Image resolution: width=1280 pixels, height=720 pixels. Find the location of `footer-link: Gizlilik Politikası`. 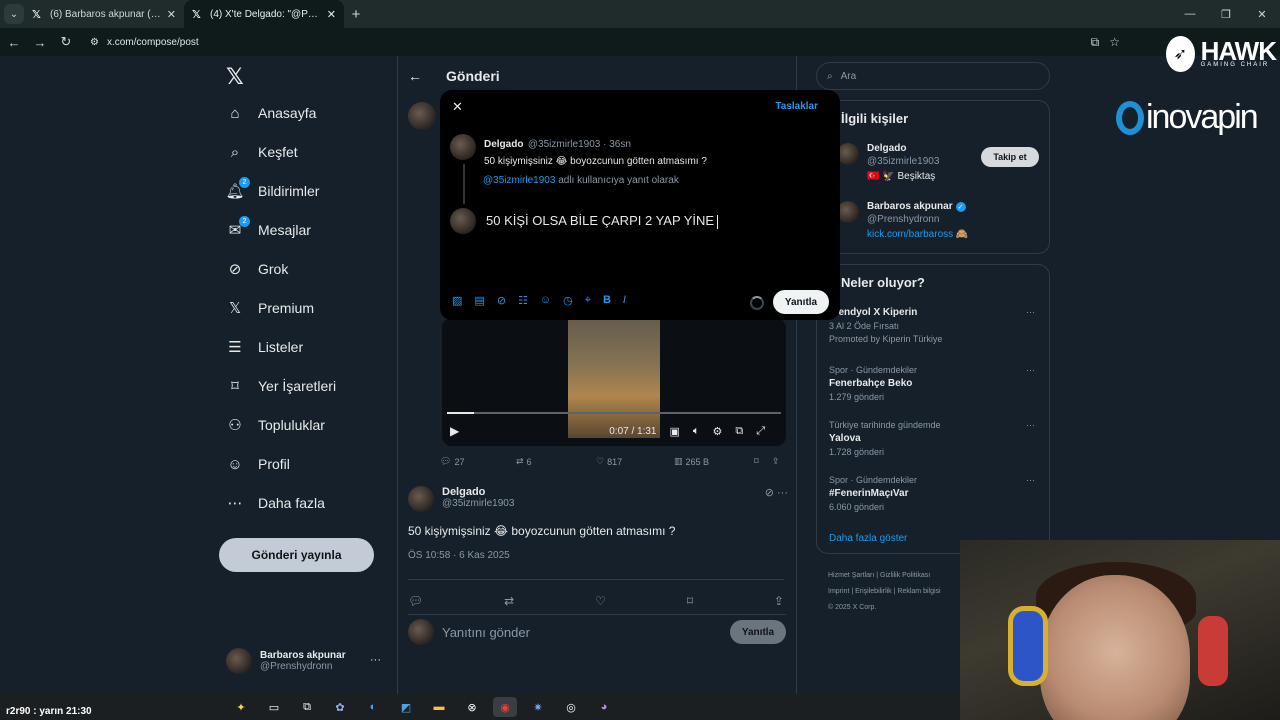

footer-link: Gizlilik Politikası is located at coordinates (905, 575).